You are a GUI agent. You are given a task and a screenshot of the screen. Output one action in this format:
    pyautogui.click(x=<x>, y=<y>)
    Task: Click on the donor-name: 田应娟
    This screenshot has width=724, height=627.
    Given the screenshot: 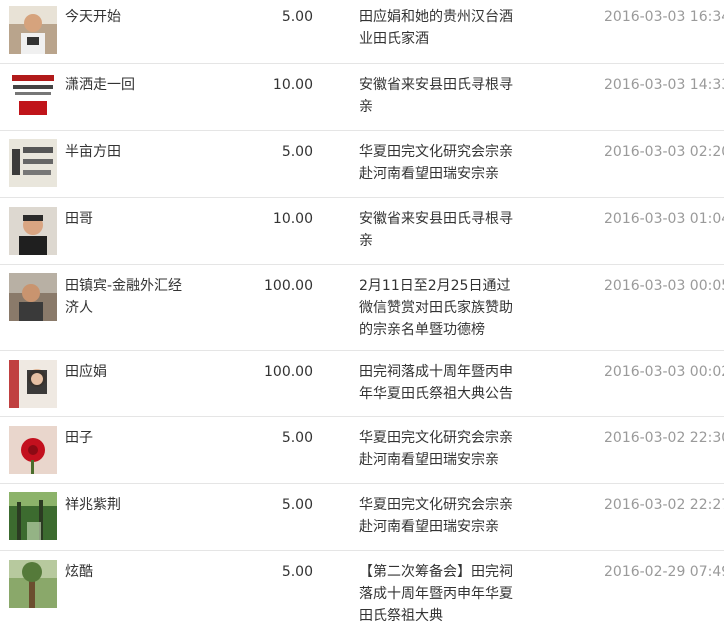 What is the action you would take?
    pyautogui.click(x=86, y=372)
    